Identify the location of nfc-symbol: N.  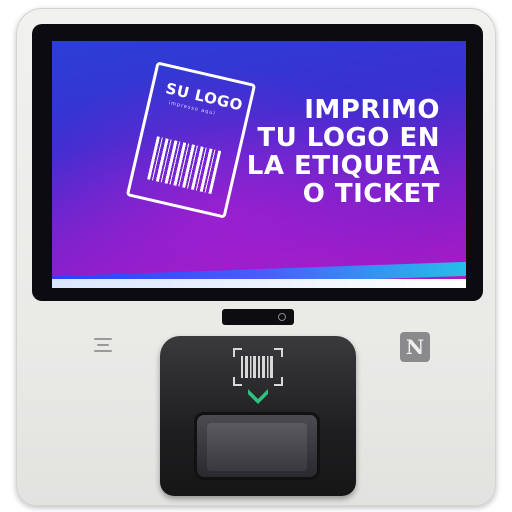
(415, 347).